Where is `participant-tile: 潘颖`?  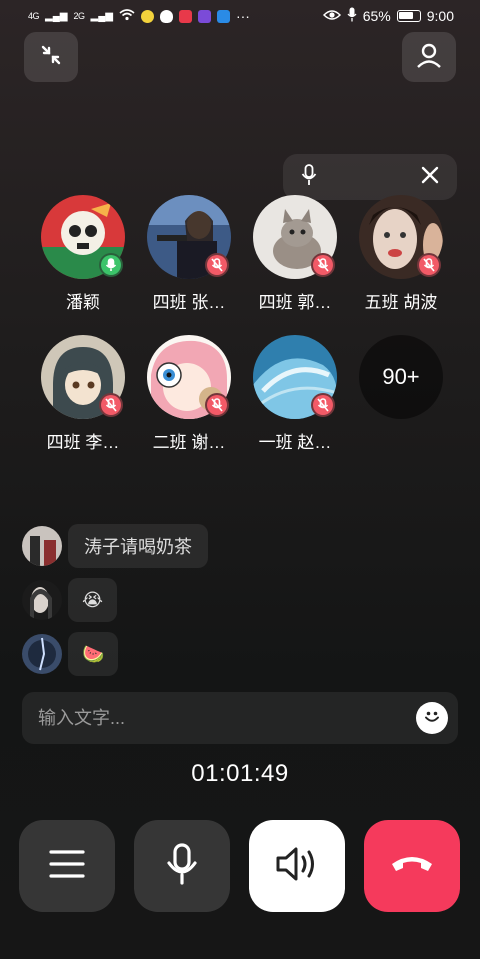
participant-tile: 潘颖 is located at coordinates (83, 254).